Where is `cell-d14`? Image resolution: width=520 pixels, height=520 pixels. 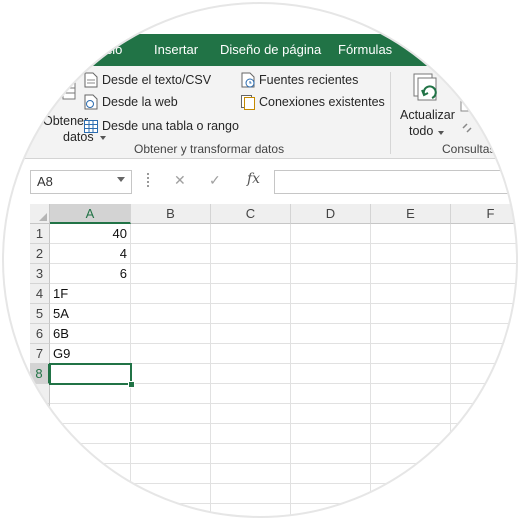
cell-d14 is located at coordinates (331, 494).